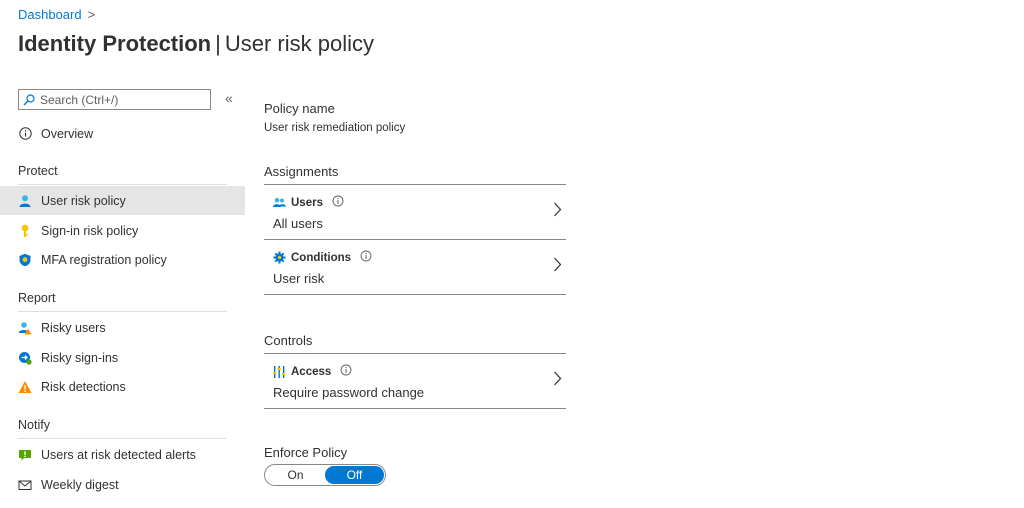  I want to click on key-icon, so click(25, 231).